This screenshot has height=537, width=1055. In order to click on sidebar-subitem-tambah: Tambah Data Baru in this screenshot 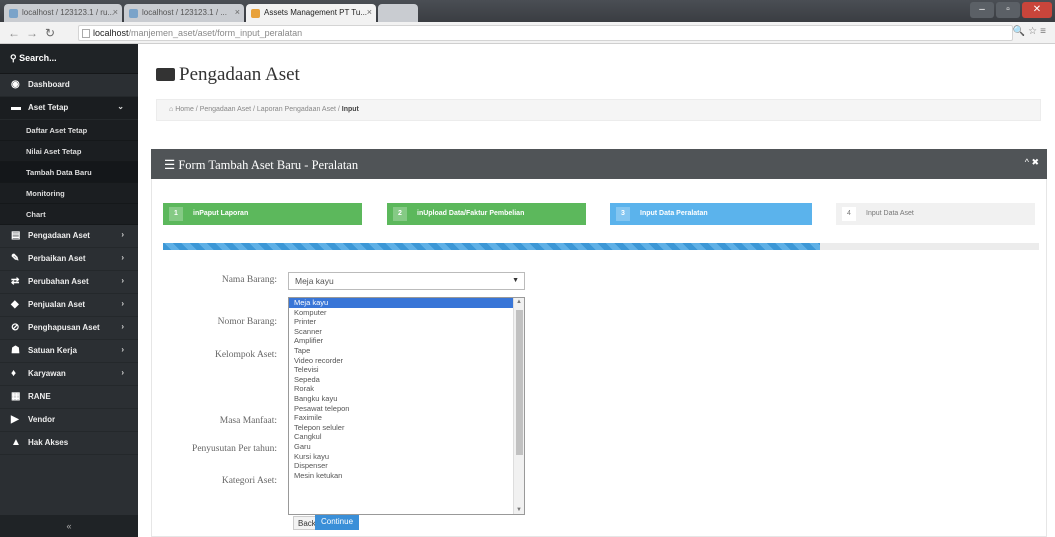, I will do `click(69, 172)`.